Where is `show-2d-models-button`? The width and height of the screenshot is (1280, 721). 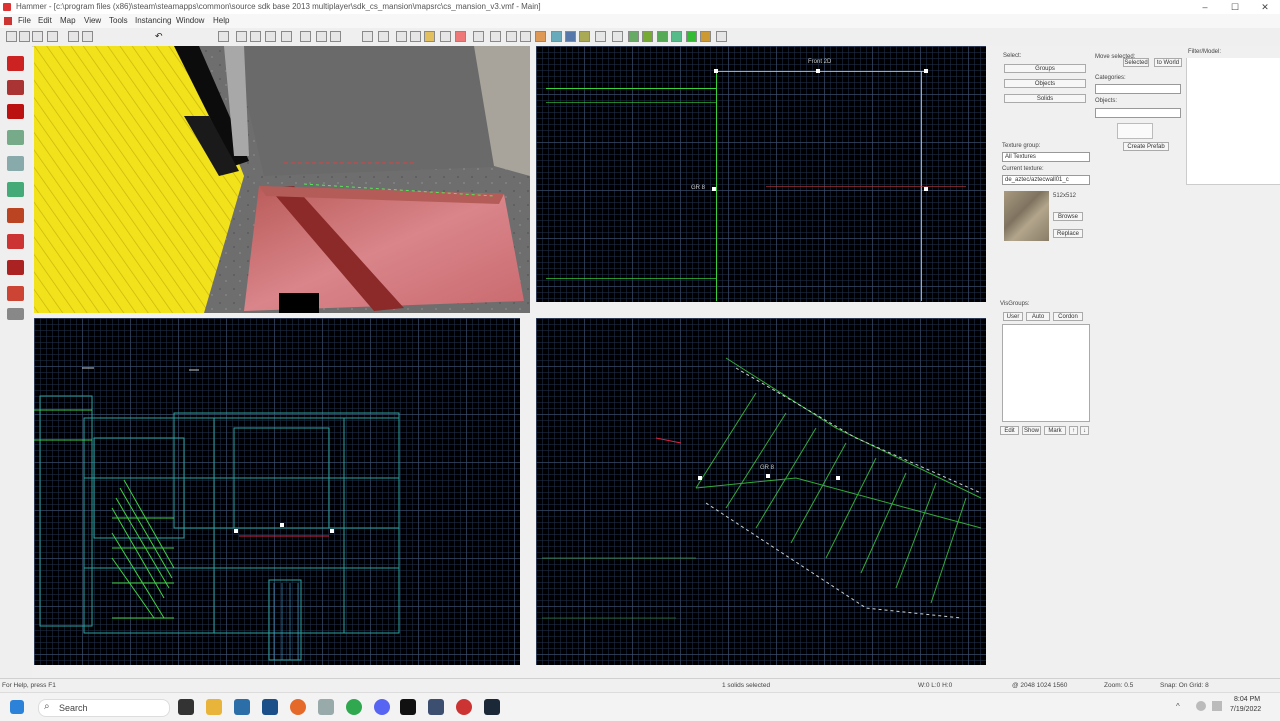 show-2d-models-button is located at coordinates (335, 36).